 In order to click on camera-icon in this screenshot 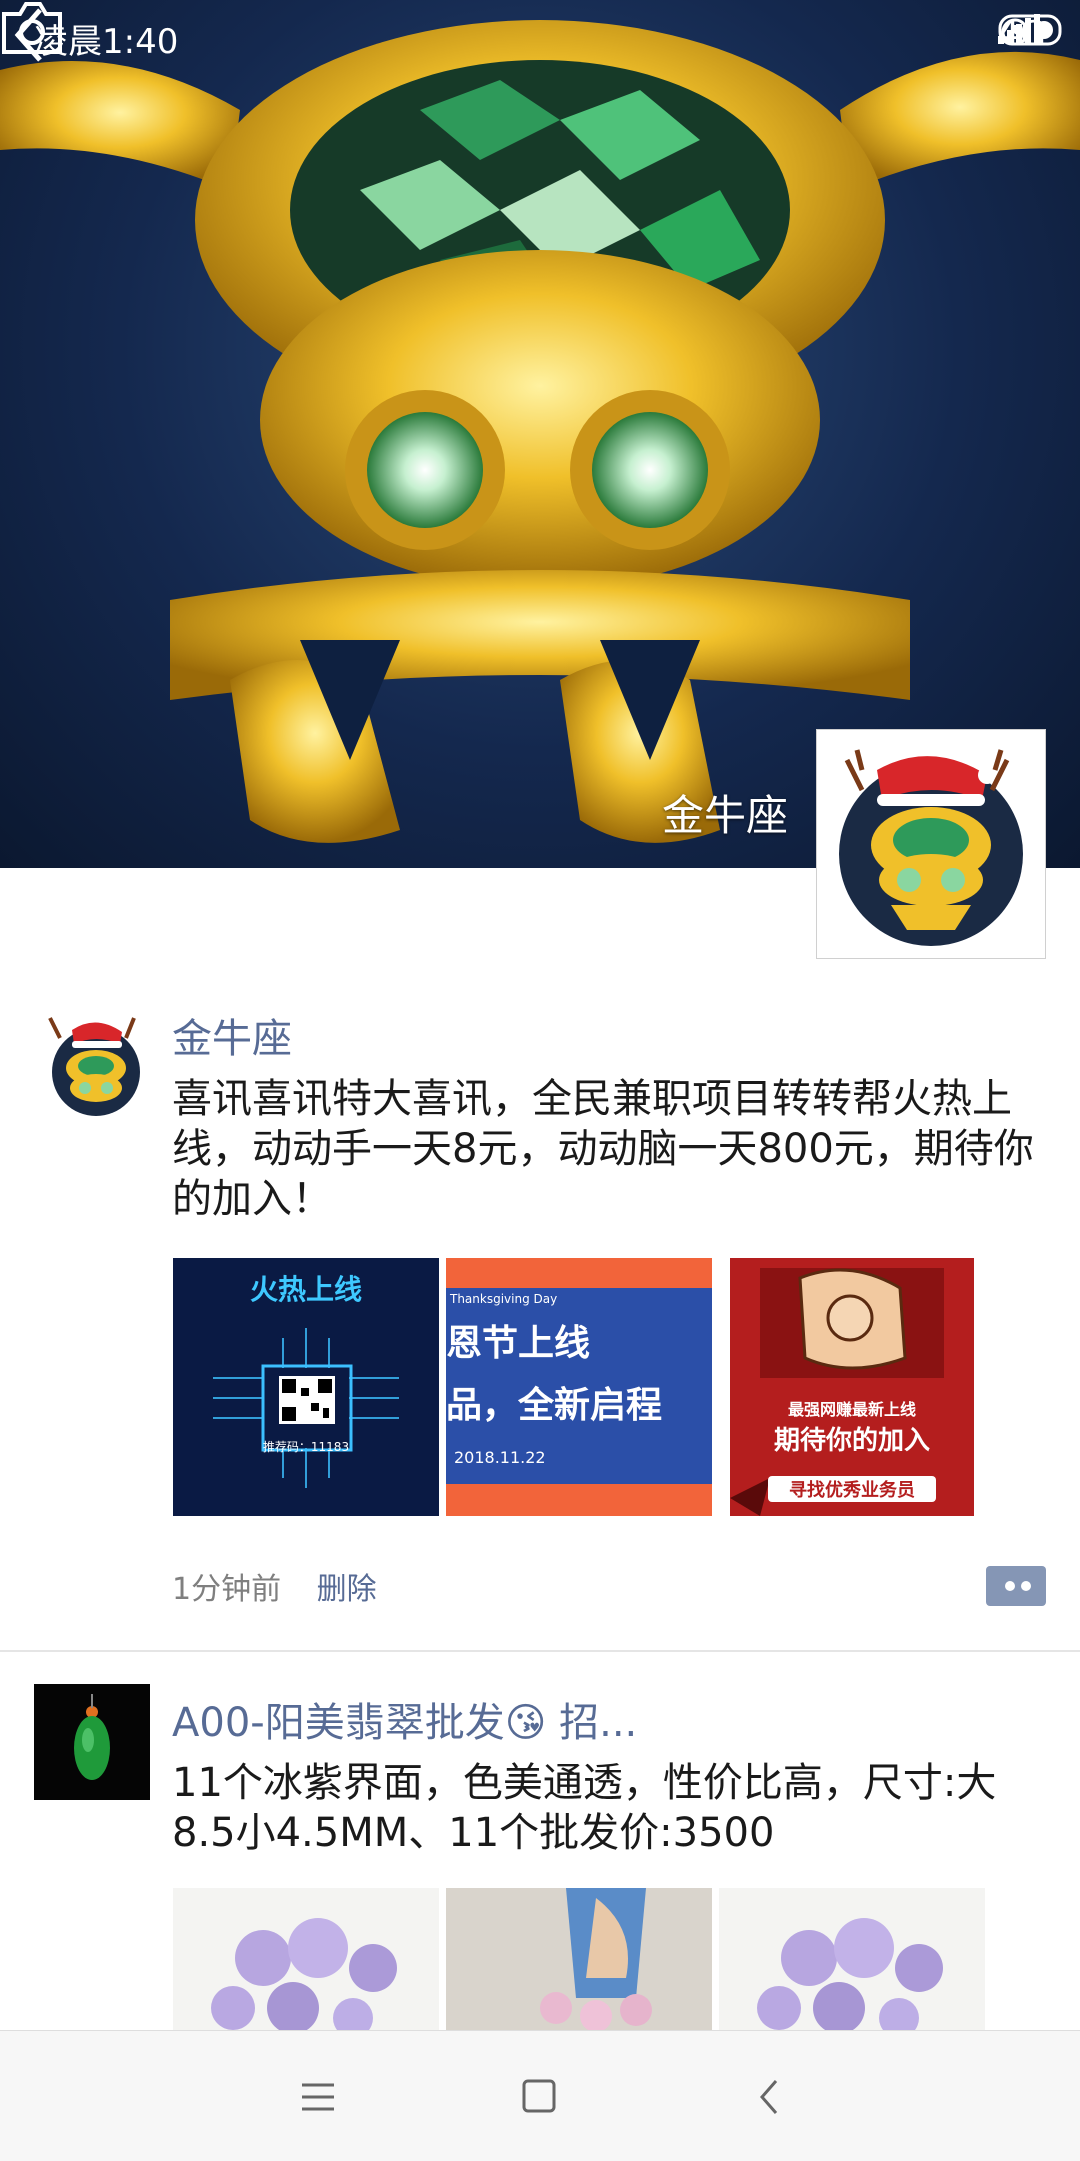, I will do `click(32, 28)`.